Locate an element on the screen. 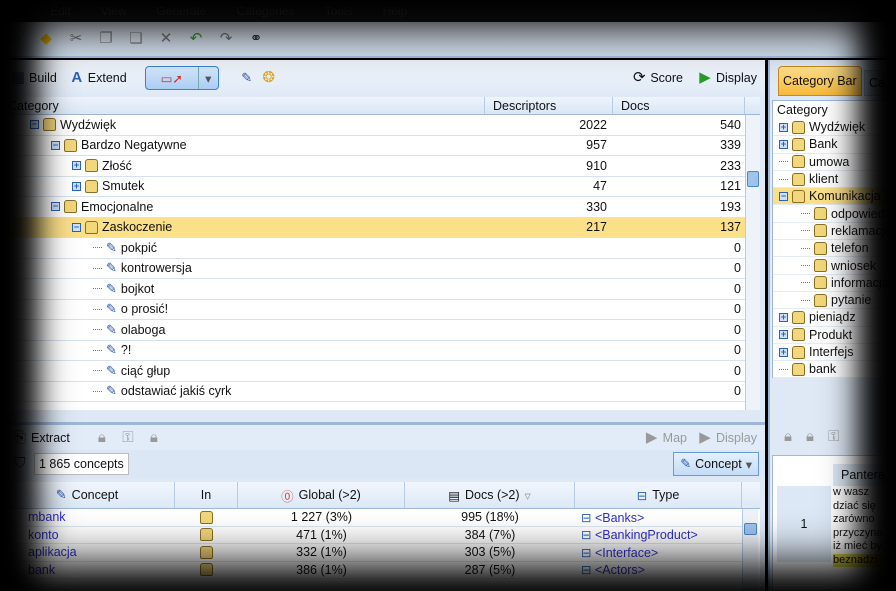 This screenshot has width=896, height=591. col-global: ⓪ Global (>2) is located at coordinates (321, 495).